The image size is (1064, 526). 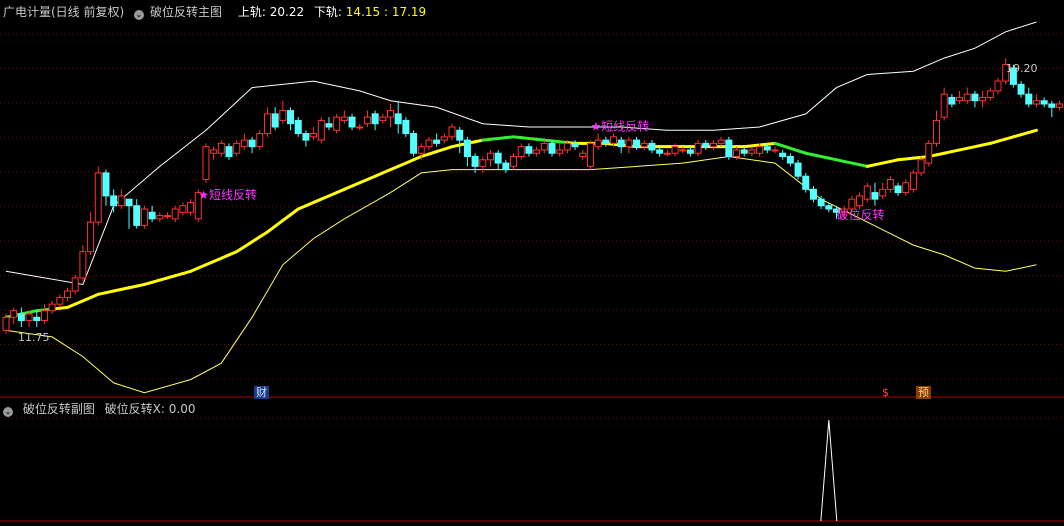 What do you see at coordinates (370, 12) in the screenshot?
I see `lower-band-readout: 下轨: 14.15 : 17.19` at bounding box center [370, 12].